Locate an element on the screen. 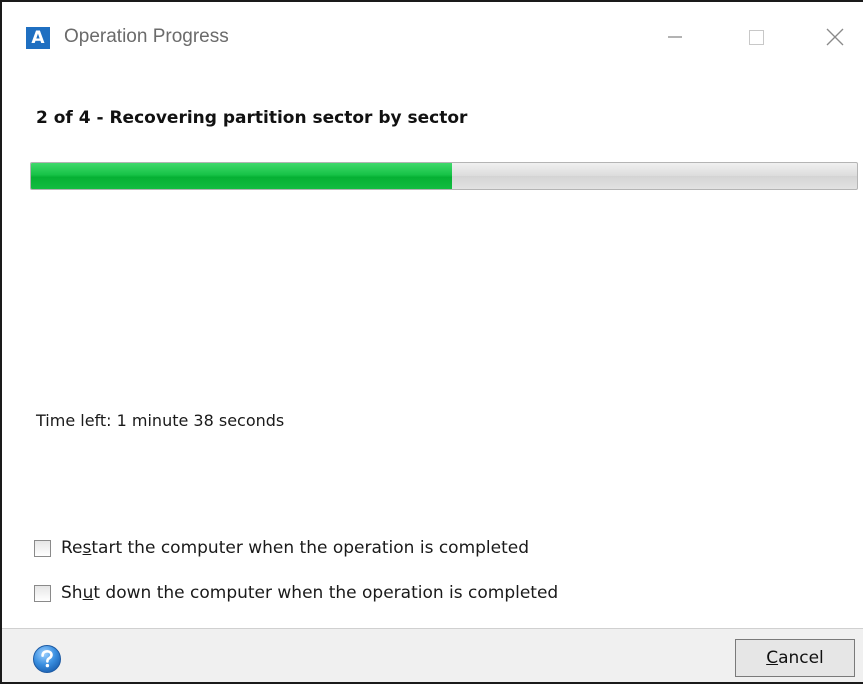 The height and width of the screenshot is (684, 863). cancel-label-accel: C is located at coordinates (772, 658).